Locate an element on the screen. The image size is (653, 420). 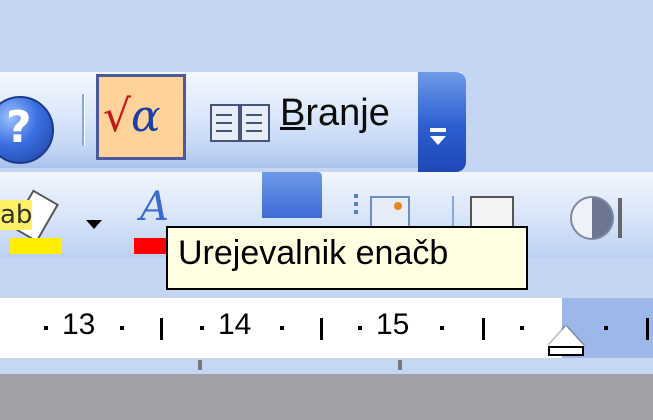
right-indent-marker-base is located at coordinates (566, 351).